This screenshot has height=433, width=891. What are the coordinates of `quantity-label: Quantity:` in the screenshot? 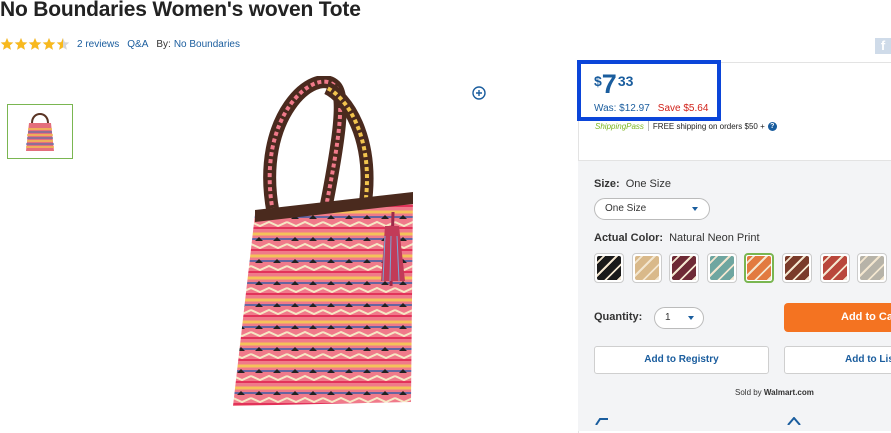 It's located at (618, 317).